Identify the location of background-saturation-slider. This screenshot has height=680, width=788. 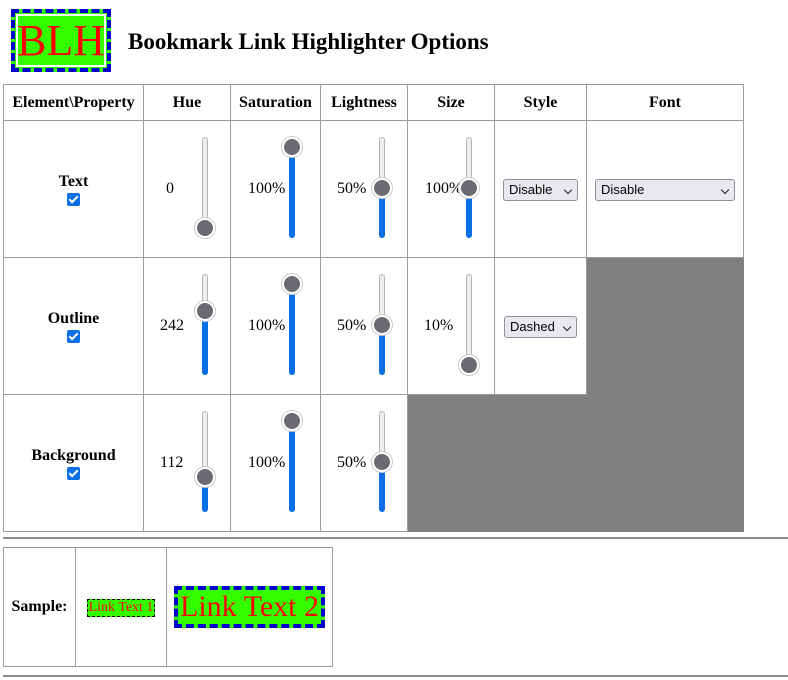
(292, 461).